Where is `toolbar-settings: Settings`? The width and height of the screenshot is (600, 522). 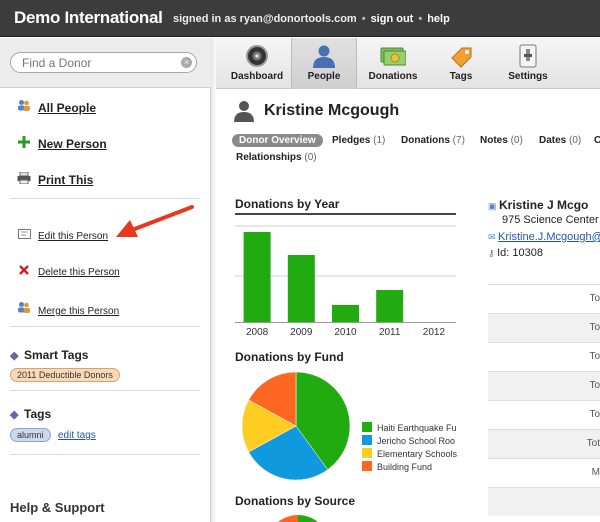 toolbar-settings: Settings is located at coordinates (528, 63).